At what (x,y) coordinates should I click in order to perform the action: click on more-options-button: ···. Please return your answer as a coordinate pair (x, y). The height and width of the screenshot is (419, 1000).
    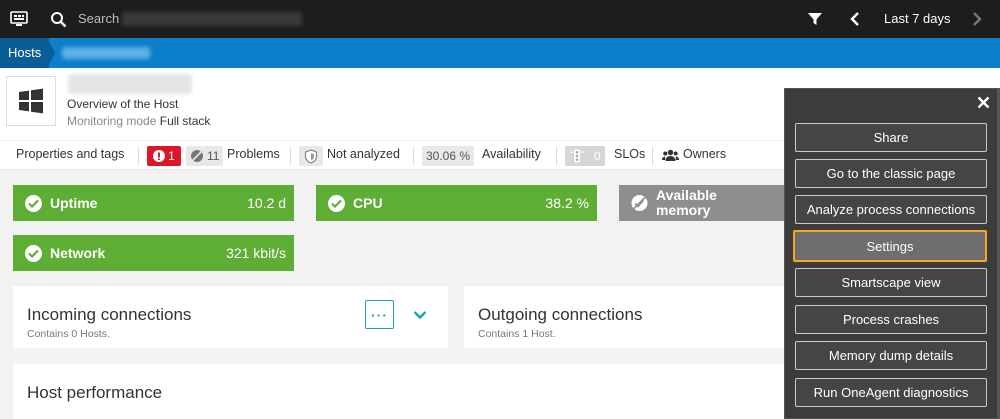
    Looking at the image, I should click on (379, 314).